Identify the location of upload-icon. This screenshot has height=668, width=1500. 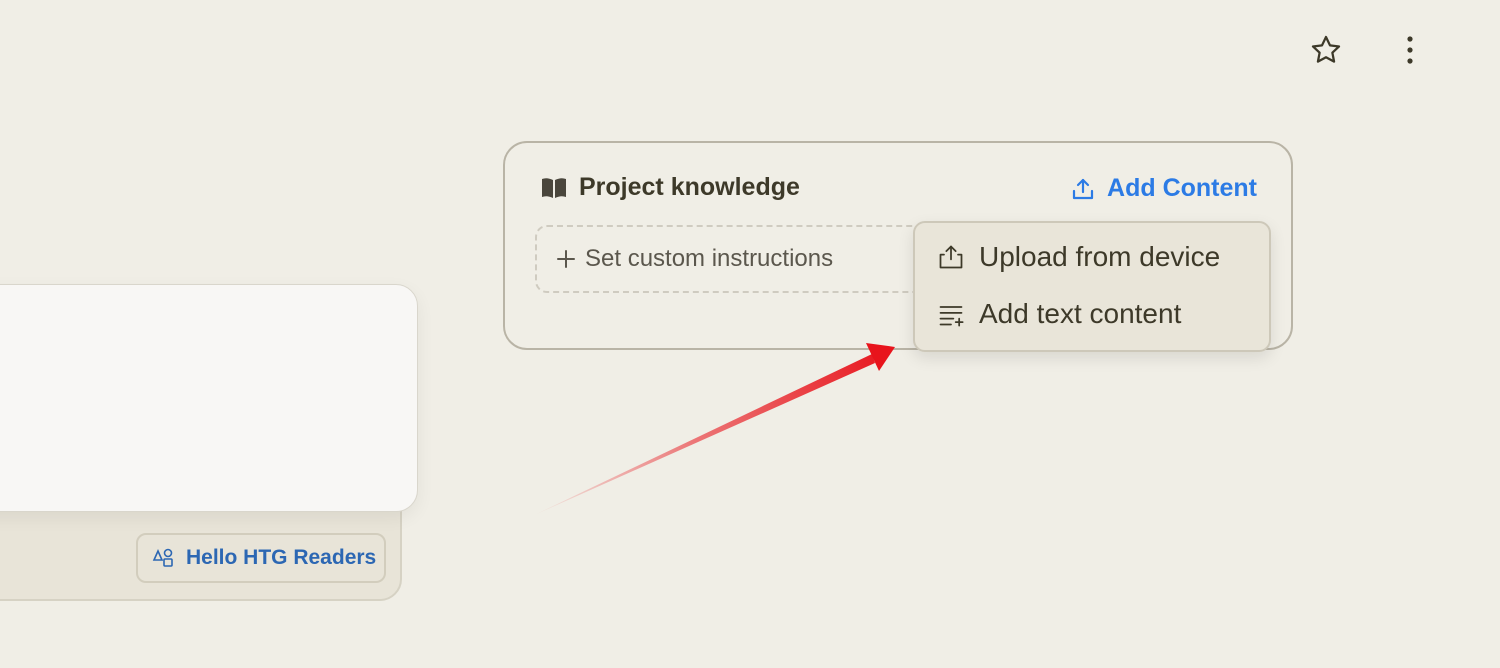
(1083, 188).